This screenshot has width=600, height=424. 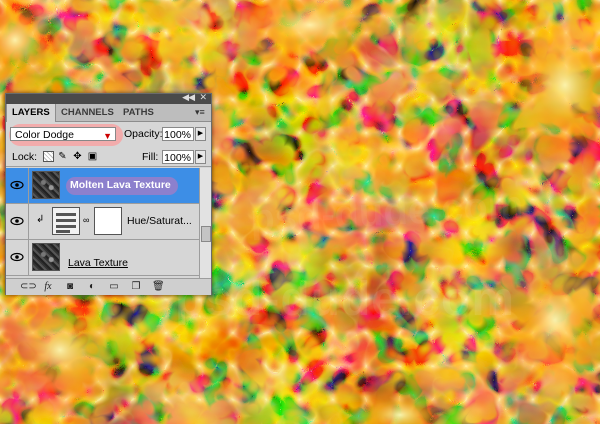 What do you see at coordinates (138, 112) in the screenshot?
I see `tab-paths: PATHS` at bounding box center [138, 112].